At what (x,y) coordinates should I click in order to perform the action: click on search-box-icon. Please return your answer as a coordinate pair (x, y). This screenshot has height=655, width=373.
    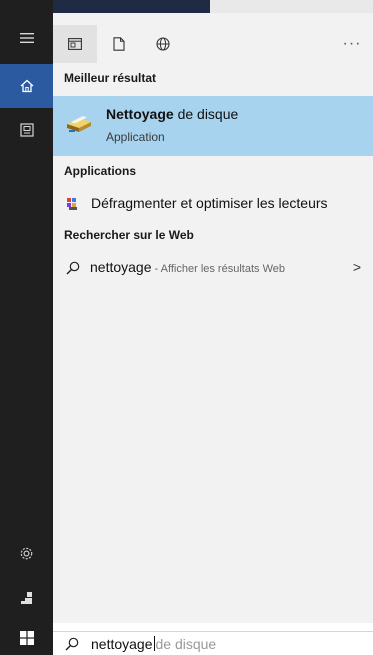
    Looking at the image, I should click on (72, 644).